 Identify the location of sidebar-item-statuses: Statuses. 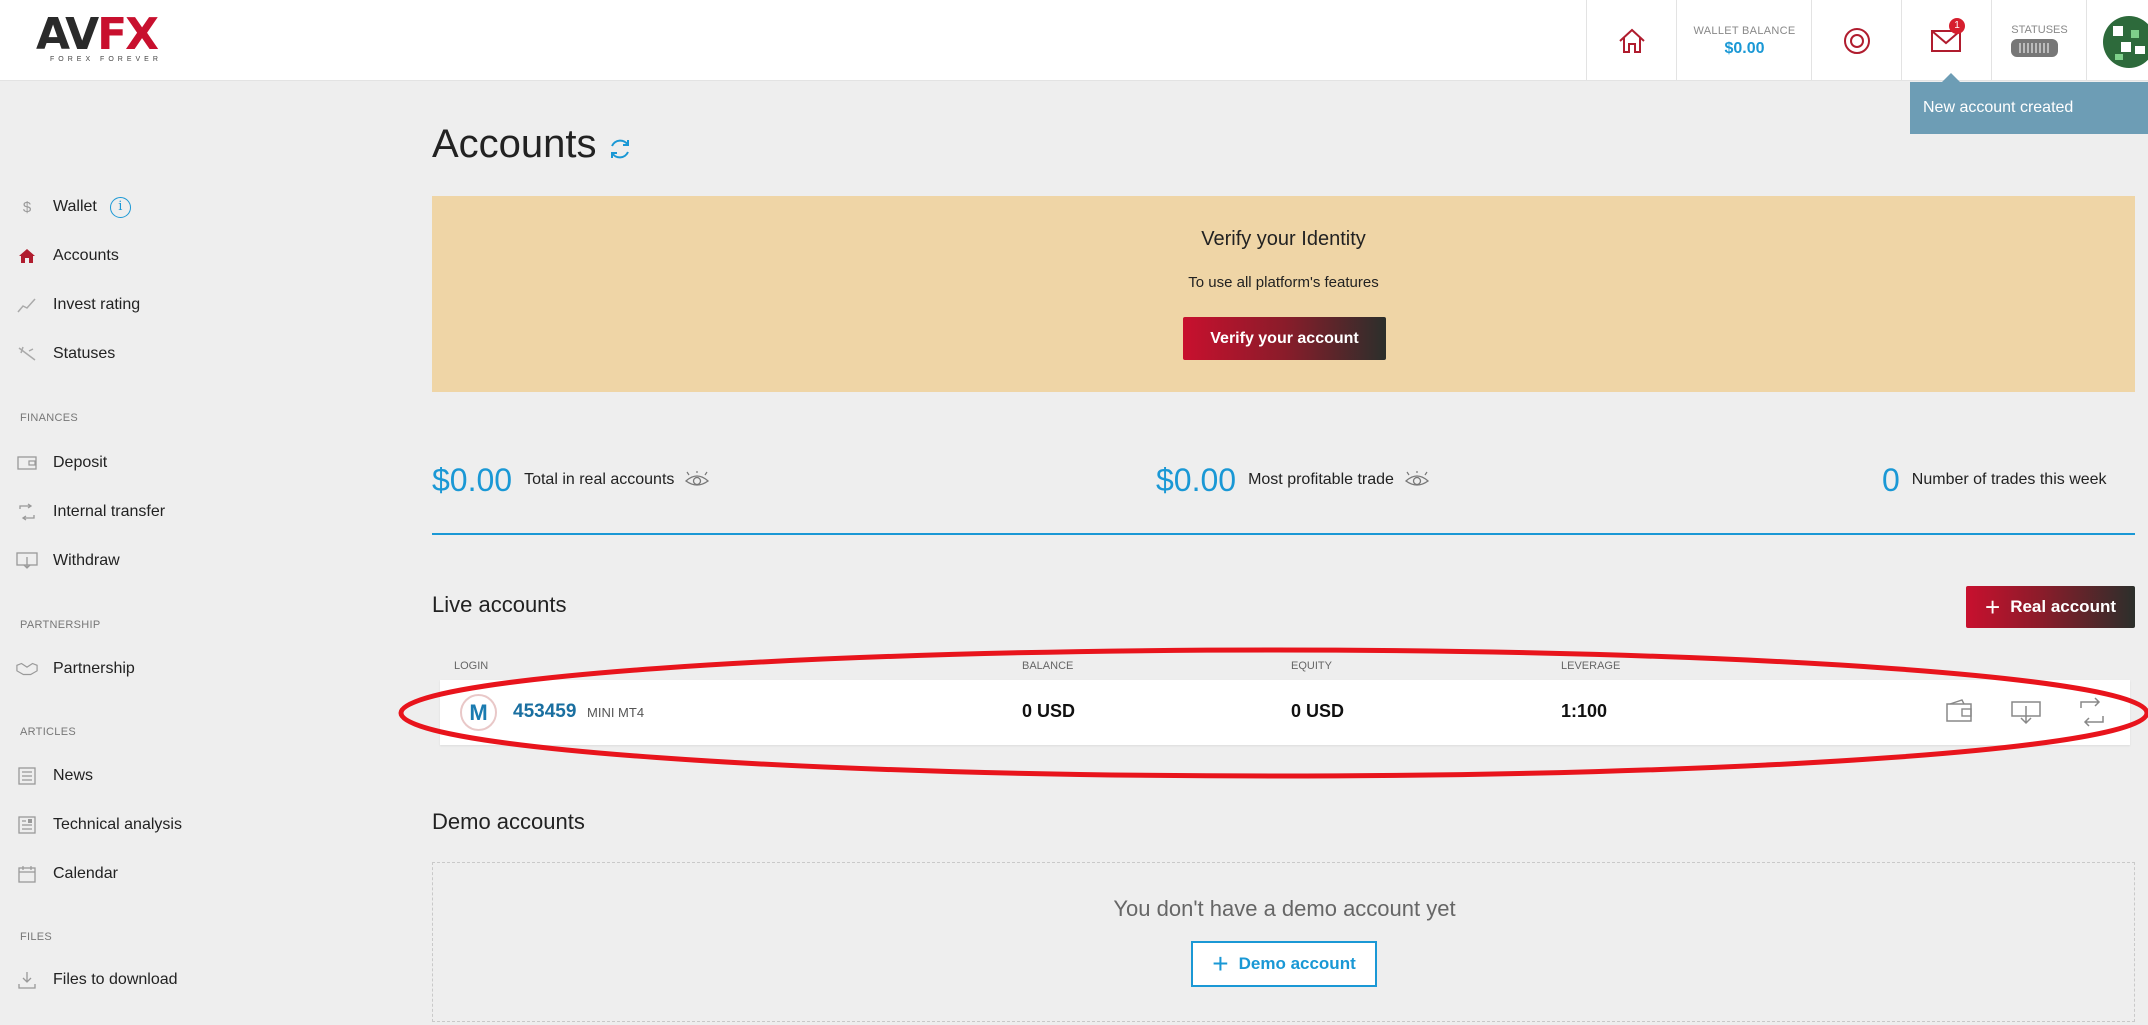
(65, 354).